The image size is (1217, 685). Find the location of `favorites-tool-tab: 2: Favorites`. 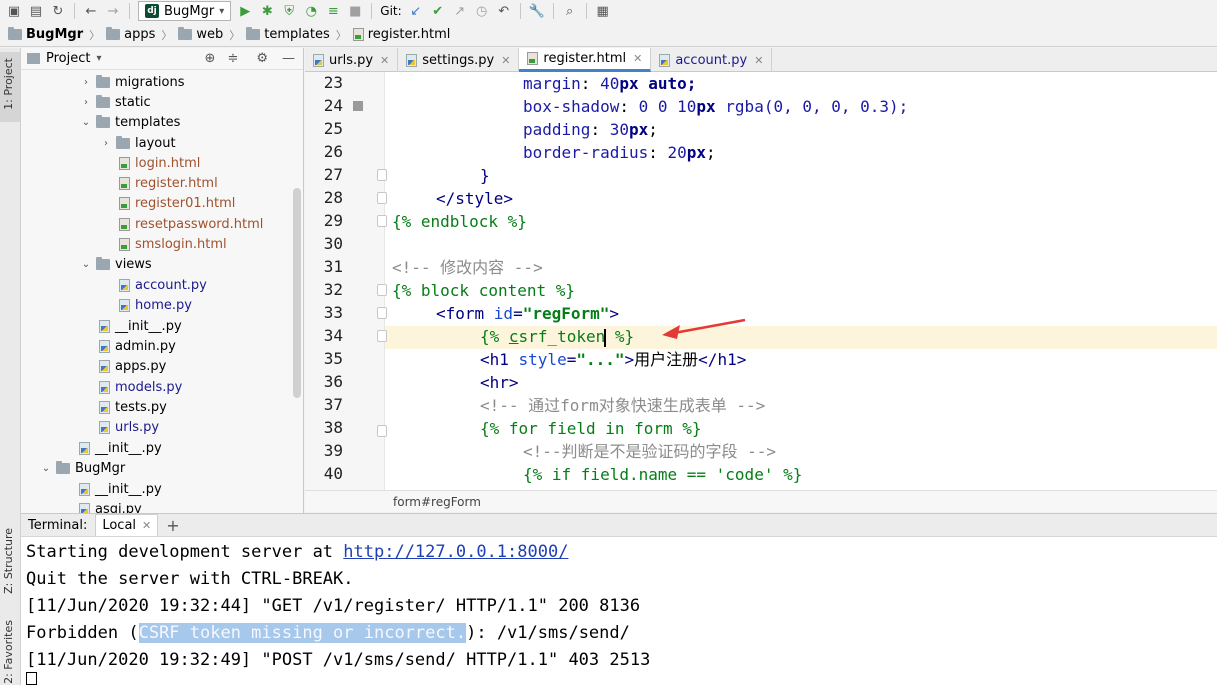

favorites-tool-tab: 2: Favorites is located at coordinates (8, 652).